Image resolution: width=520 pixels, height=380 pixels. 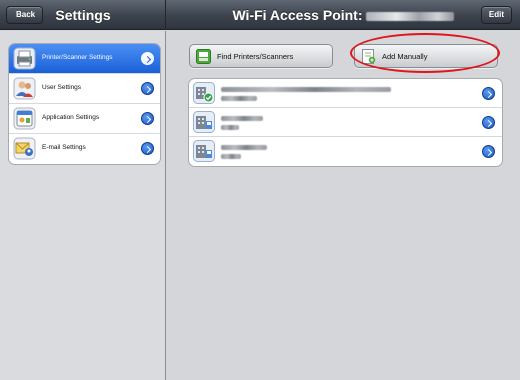 I want to click on edit-button: Edit, so click(x=496, y=15).